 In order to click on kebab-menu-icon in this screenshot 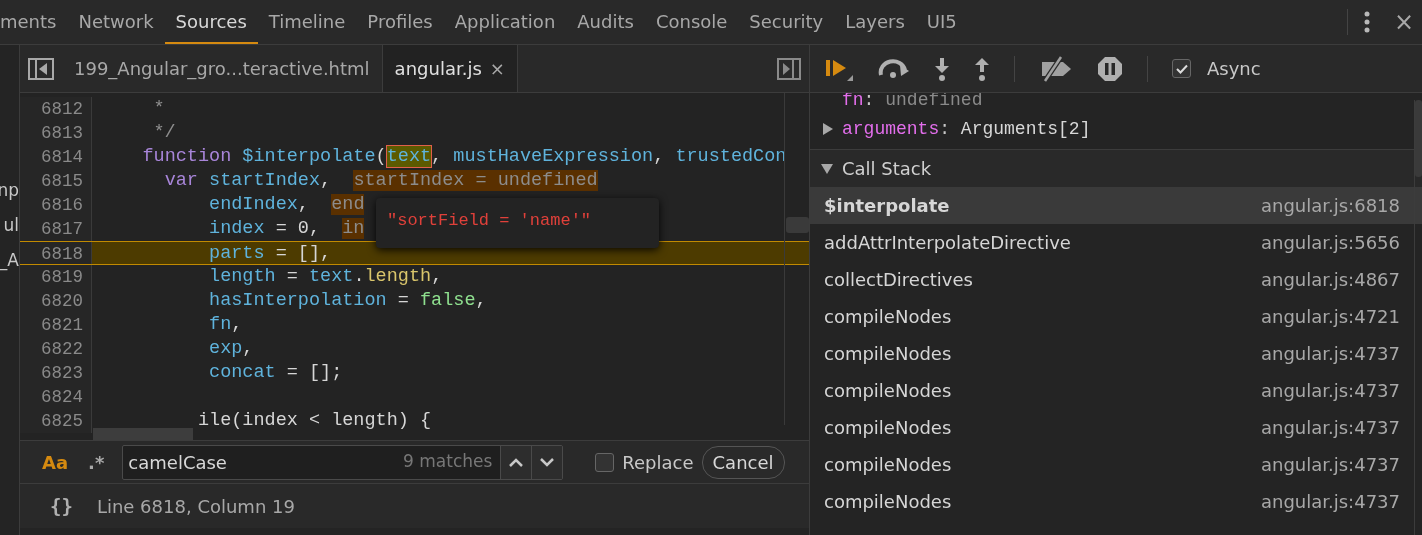, I will do `click(1366, 22)`.